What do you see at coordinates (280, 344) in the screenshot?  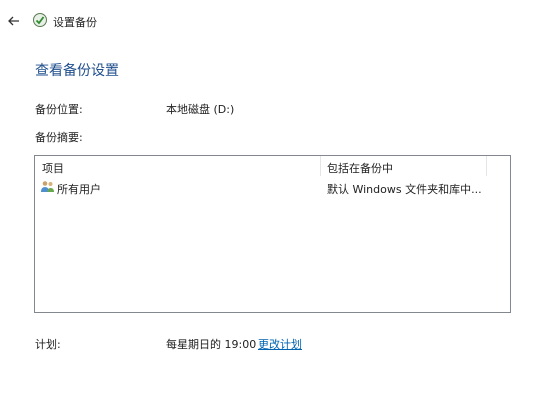 I see `change-schedule-link: 更改计划` at bounding box center [280, 344].